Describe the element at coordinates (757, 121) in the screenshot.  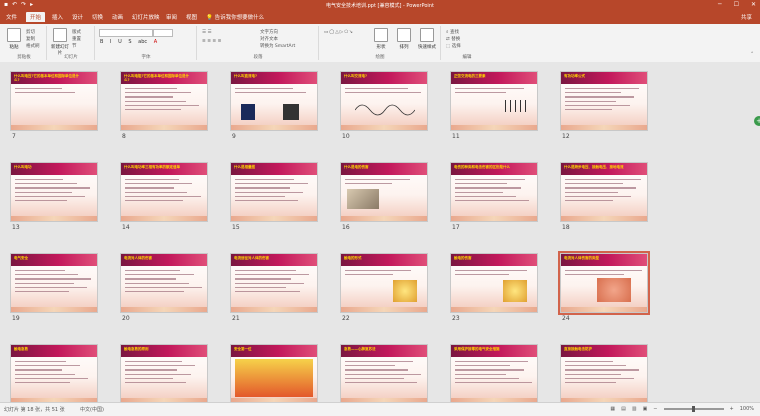
I see `add-section-button: +` at that location.